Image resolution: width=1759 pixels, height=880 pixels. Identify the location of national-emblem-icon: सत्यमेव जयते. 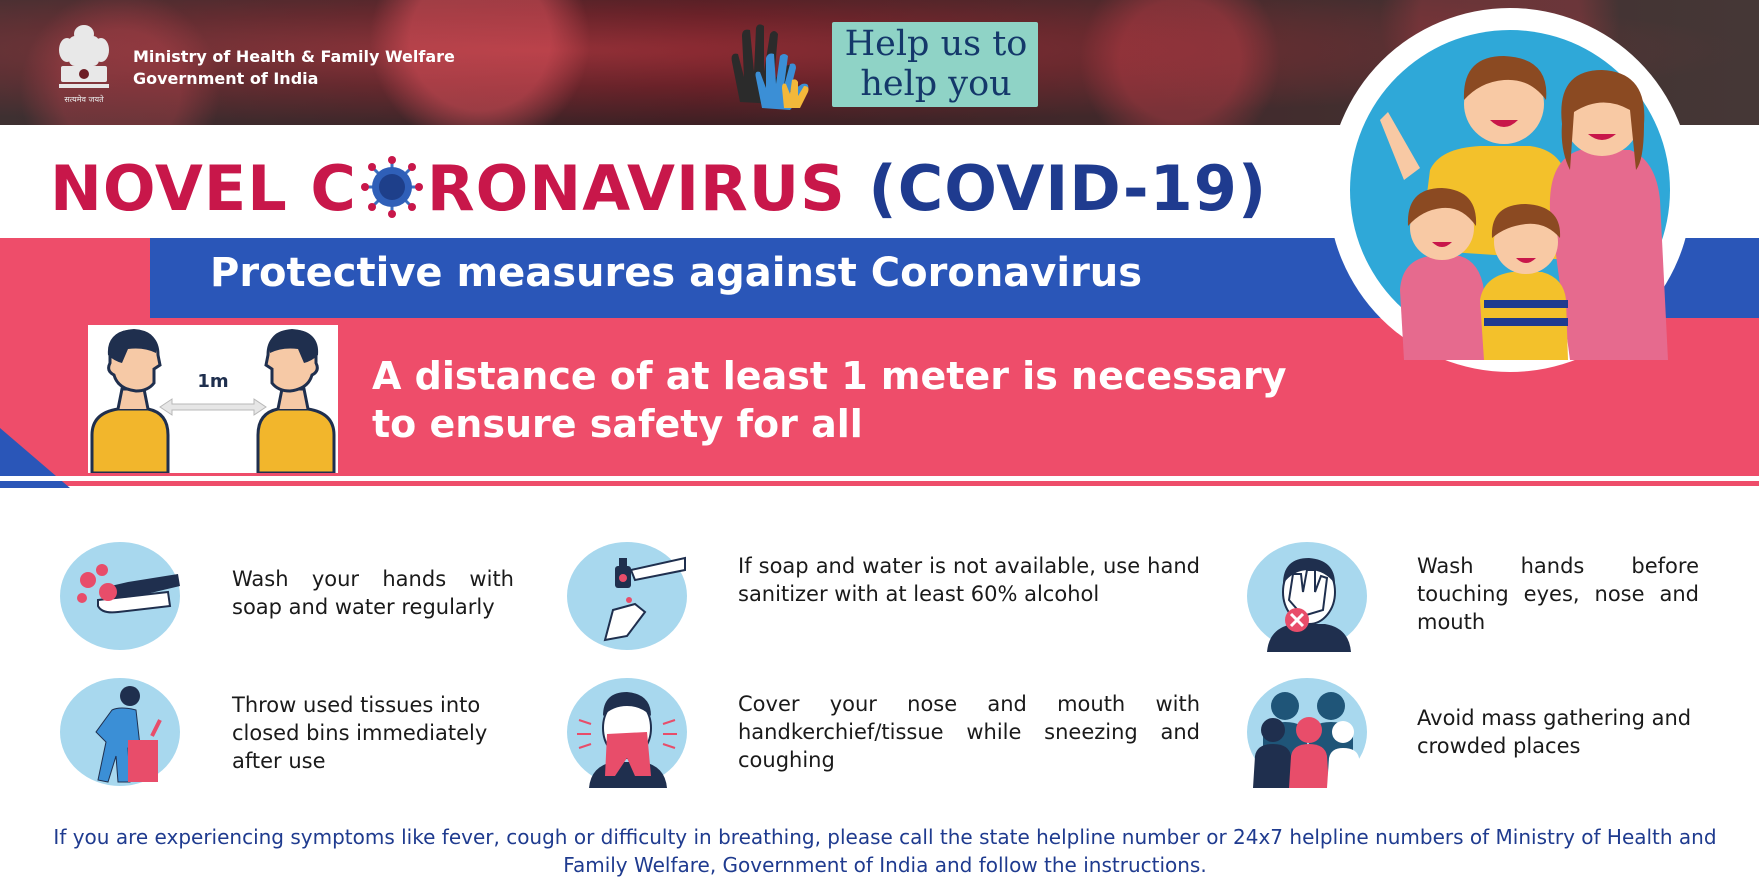
(84, 64).